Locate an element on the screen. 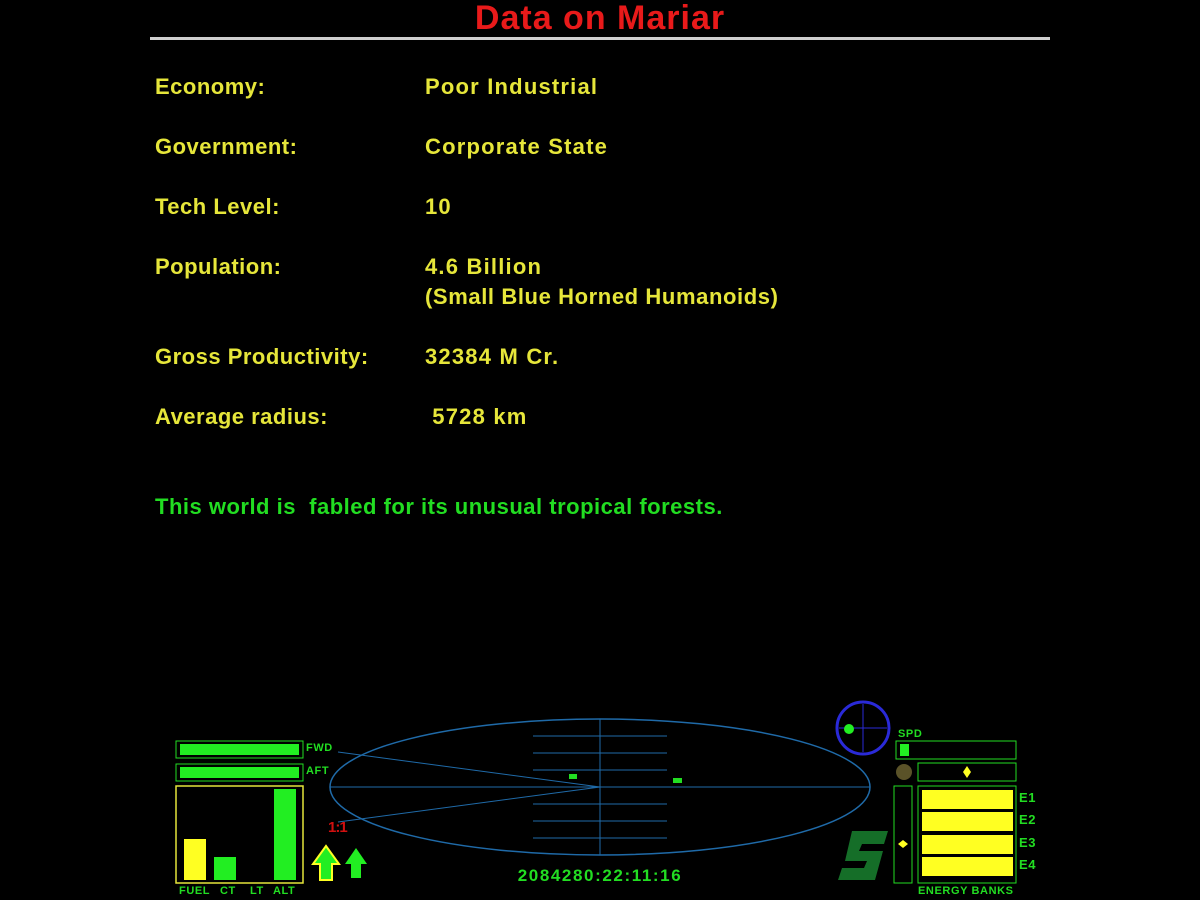 The width and height of the screenshot is (1200, 900). altitude-gauge is located at coordinates (285, 834).